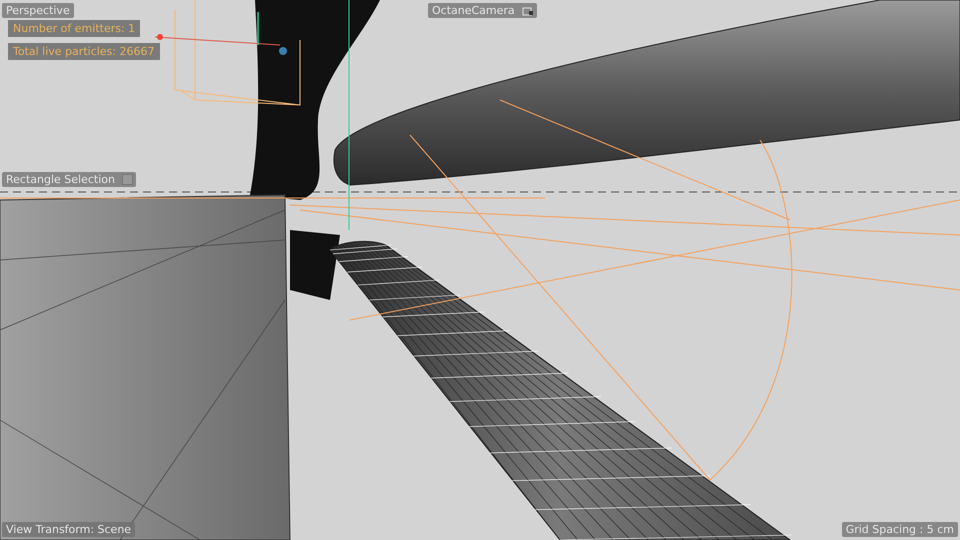 The height and width of the screenshot is (540, 960). I want to click on tool-label: Rectangle Selection, so click(60, 179).